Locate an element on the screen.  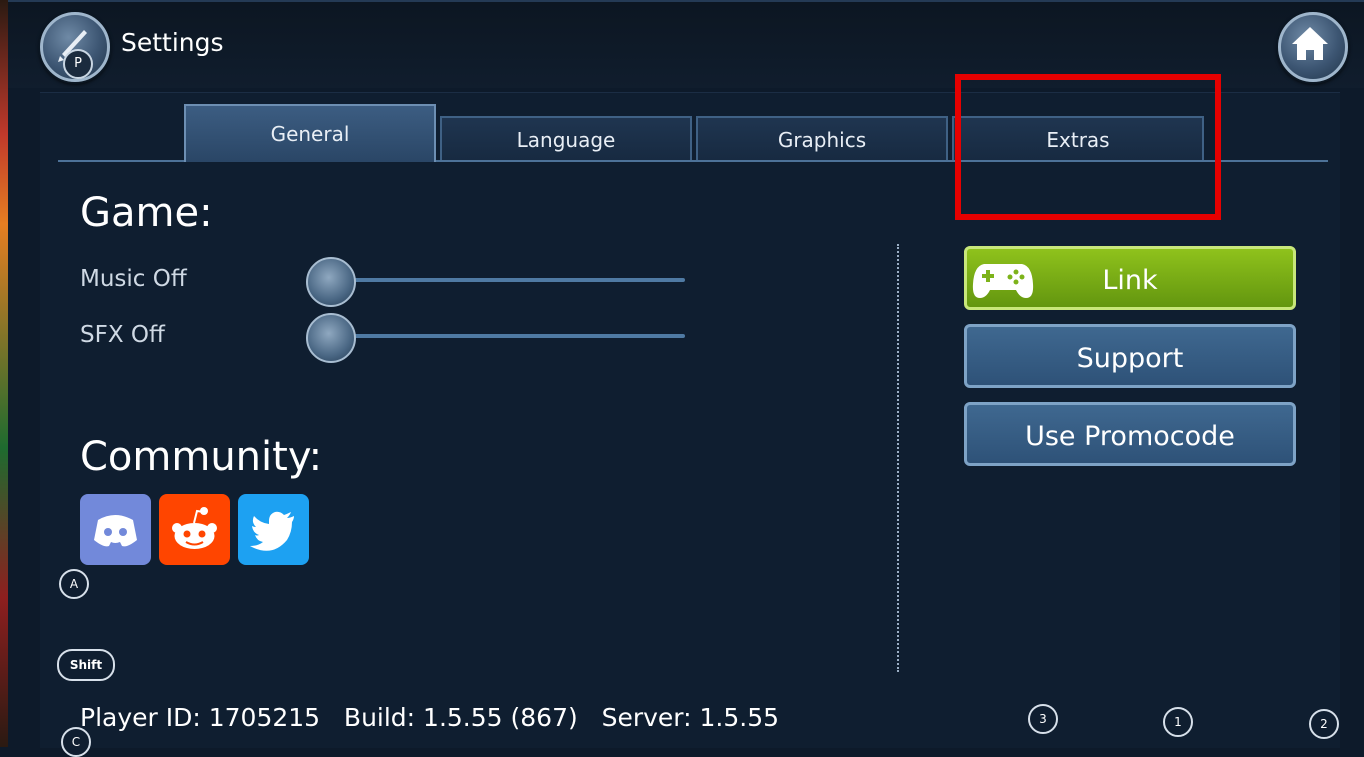
discord-icon is located at coordinates (115, 531).